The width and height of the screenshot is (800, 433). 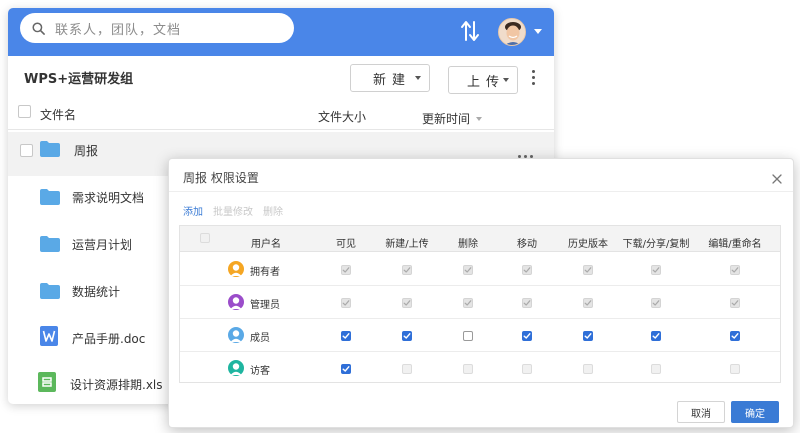 What do you see at coordinates (534, 78) in the screenshot?
I see `more-options-icon` at bounding box center [534, 78].